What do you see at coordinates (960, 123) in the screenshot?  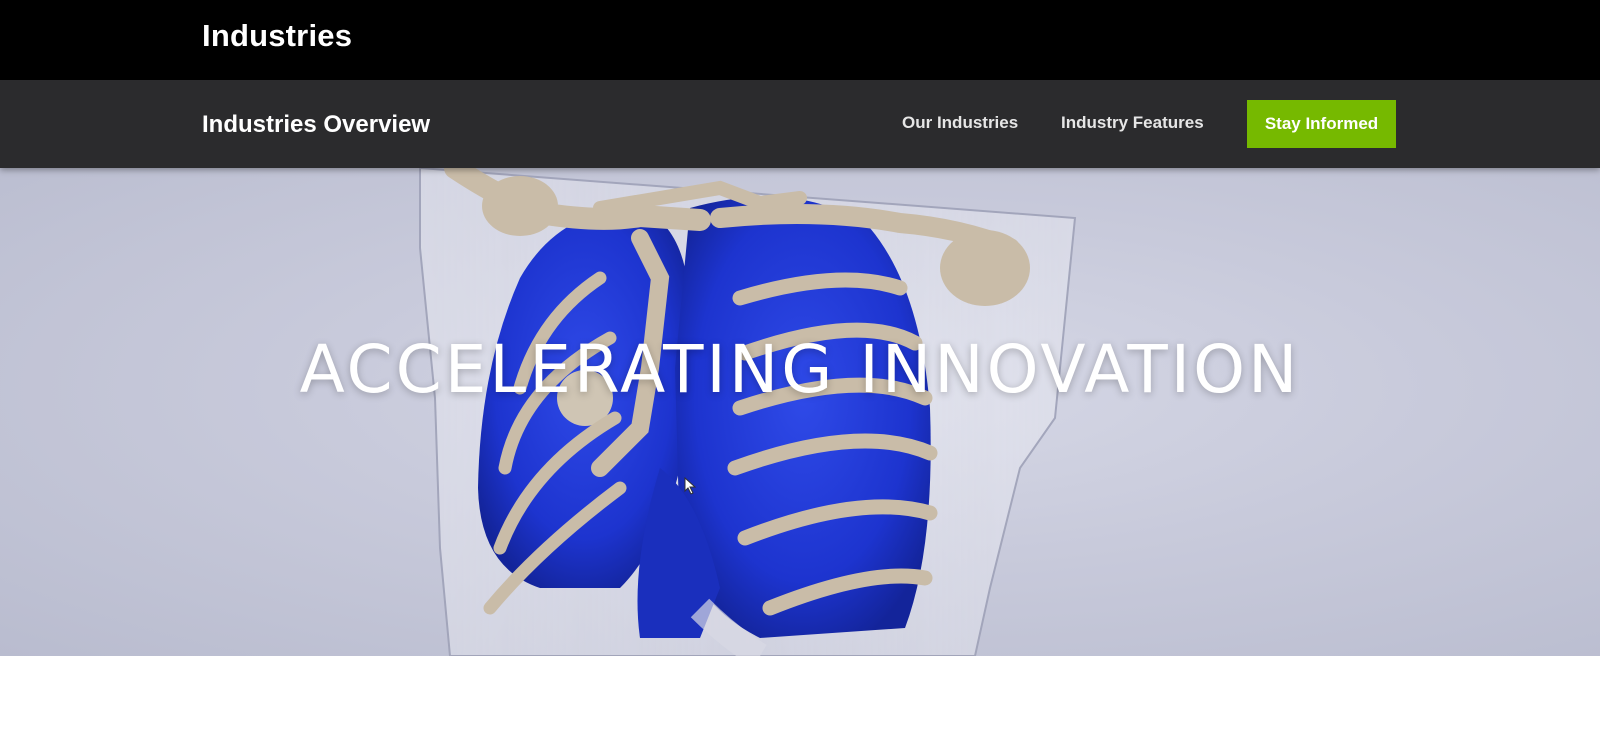 I see `nav-link-our-industries: Our Industries` at bounding box center [960, 123].